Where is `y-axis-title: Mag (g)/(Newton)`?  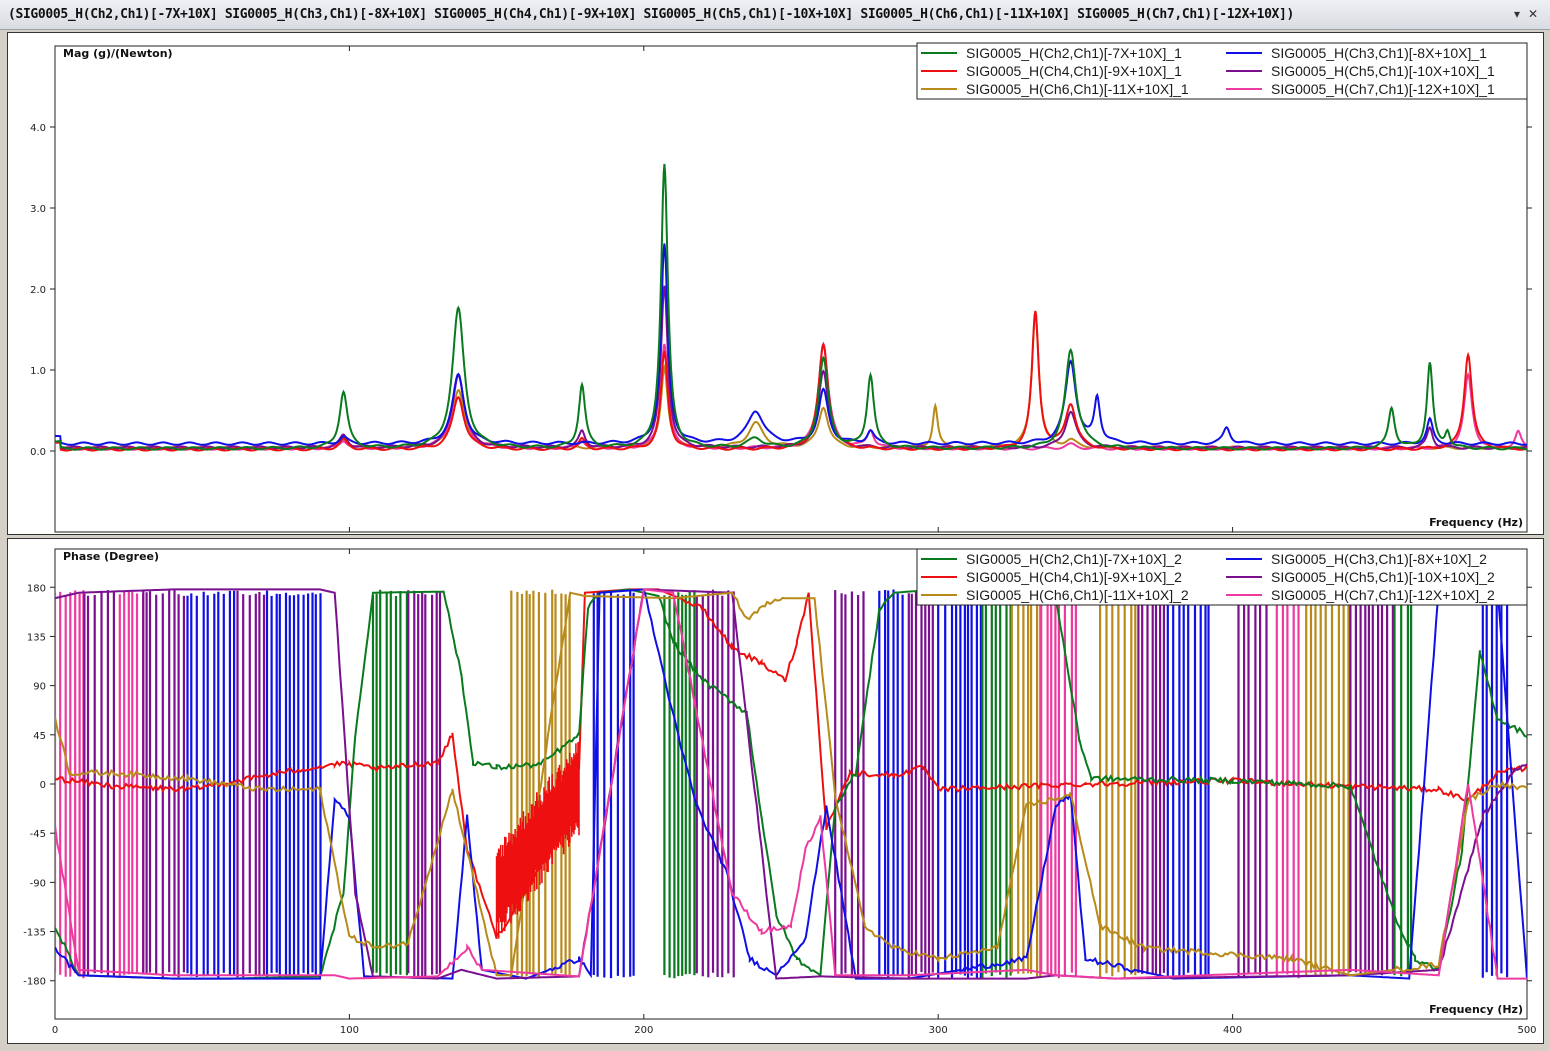
y-axis-title: Mag (g)/(Newton) is located at coordinates (118, 53).